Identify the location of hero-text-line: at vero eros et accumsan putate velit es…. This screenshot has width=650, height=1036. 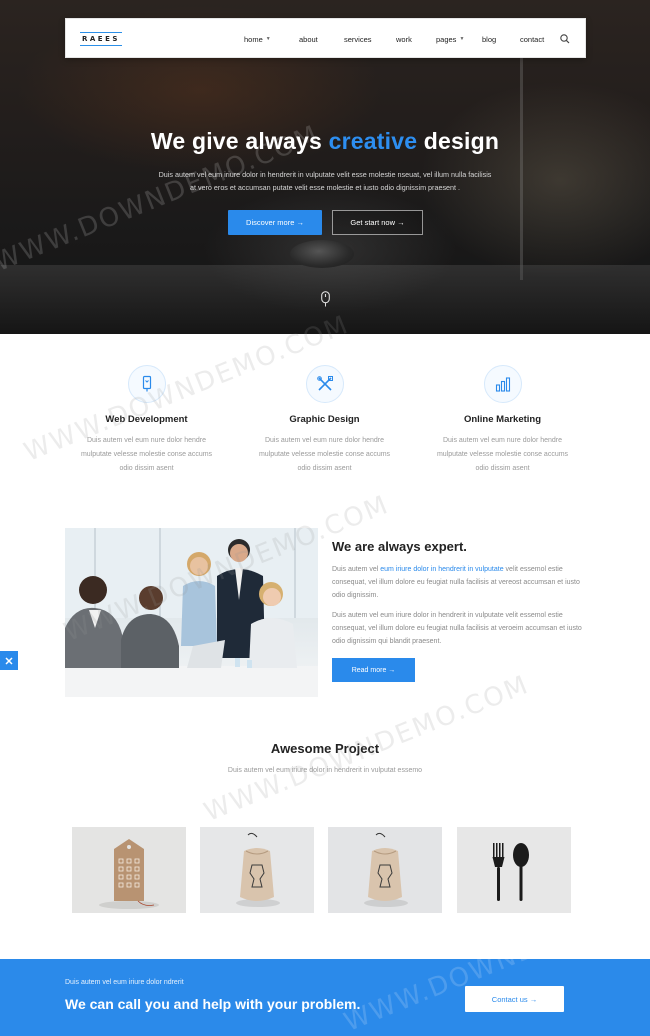
(325, 187).